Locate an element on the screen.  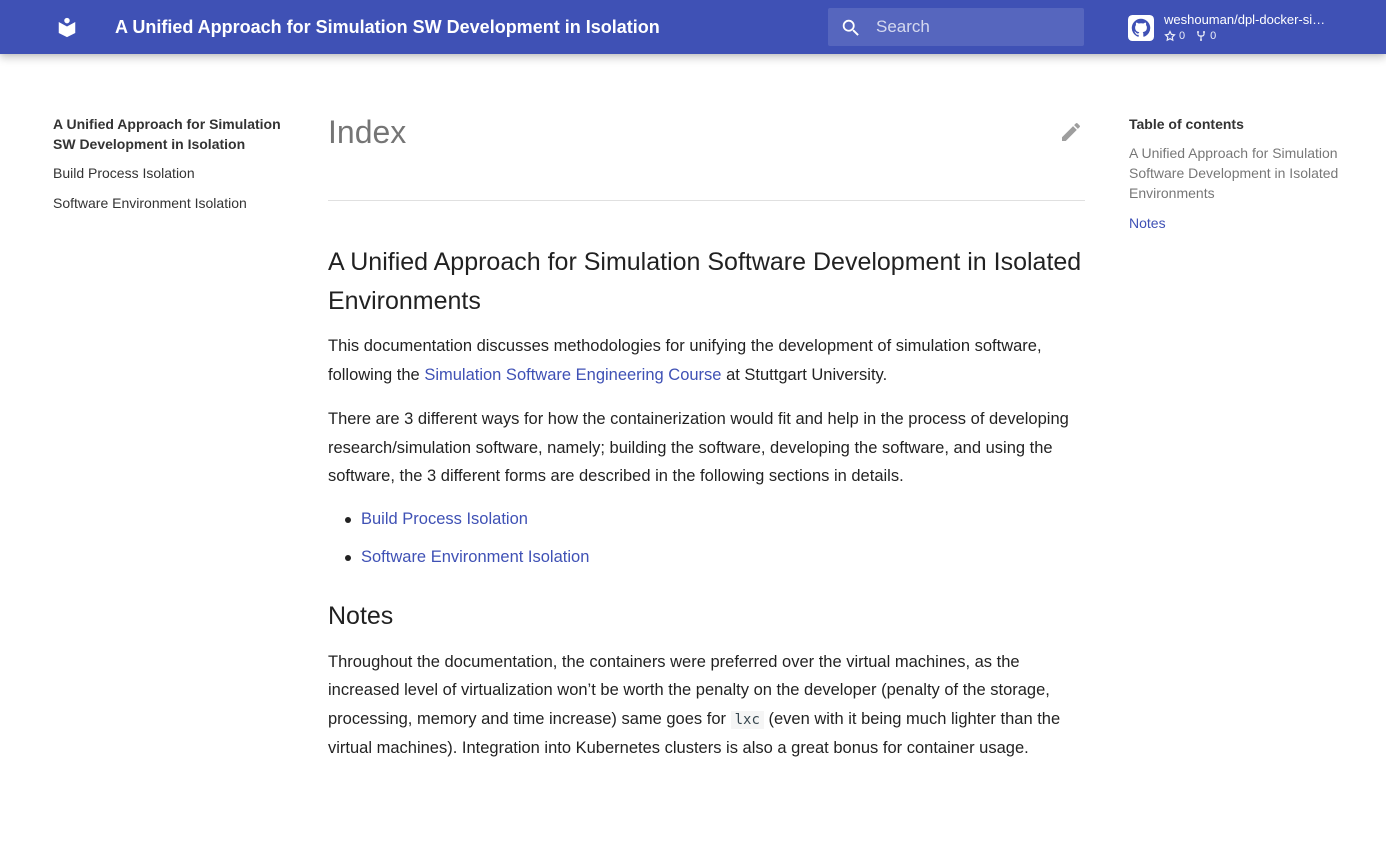
page-title: Index is located at coordinates (367, 132).